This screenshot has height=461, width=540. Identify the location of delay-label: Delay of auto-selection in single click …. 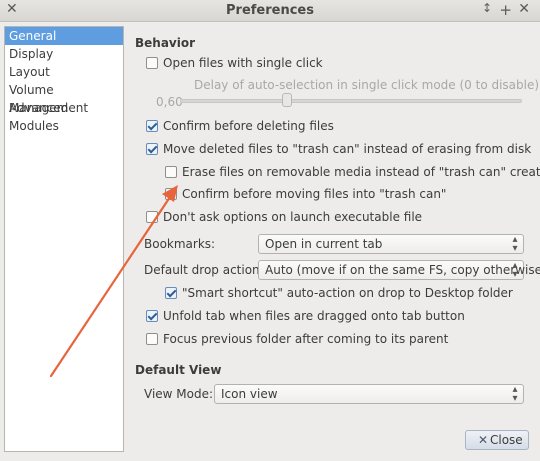
(367, 85).